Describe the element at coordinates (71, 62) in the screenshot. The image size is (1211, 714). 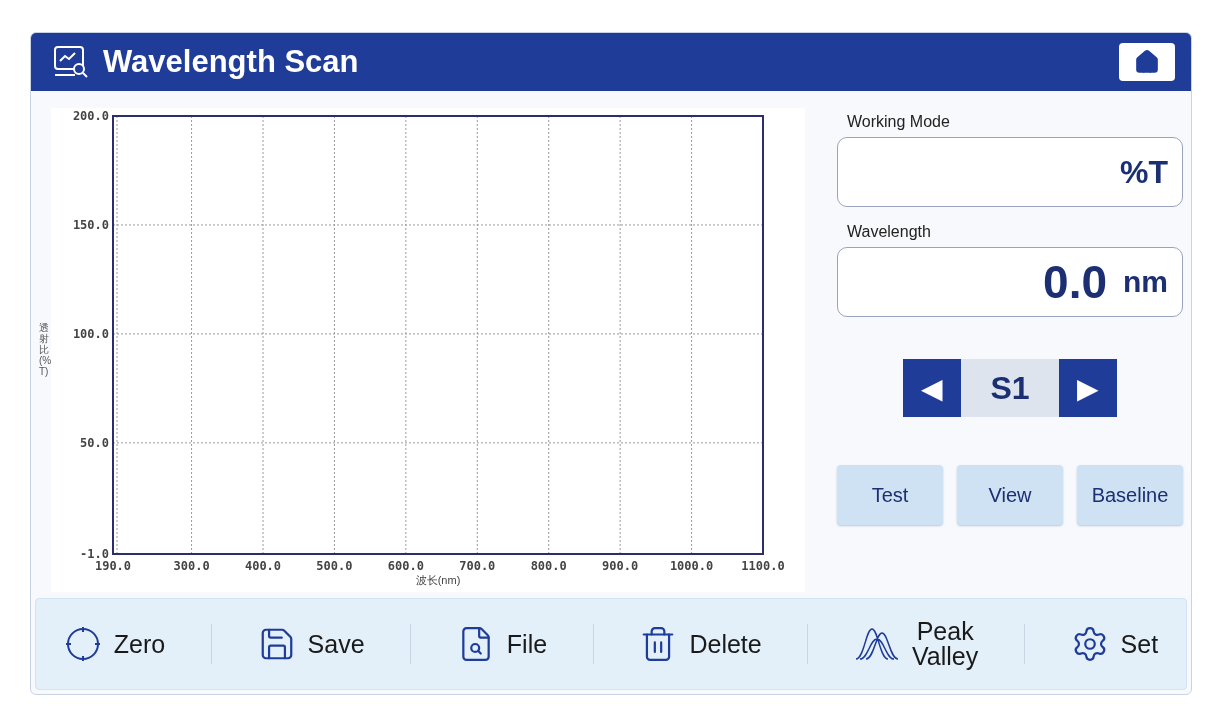
I see `monitor-chart-icon` at that location.